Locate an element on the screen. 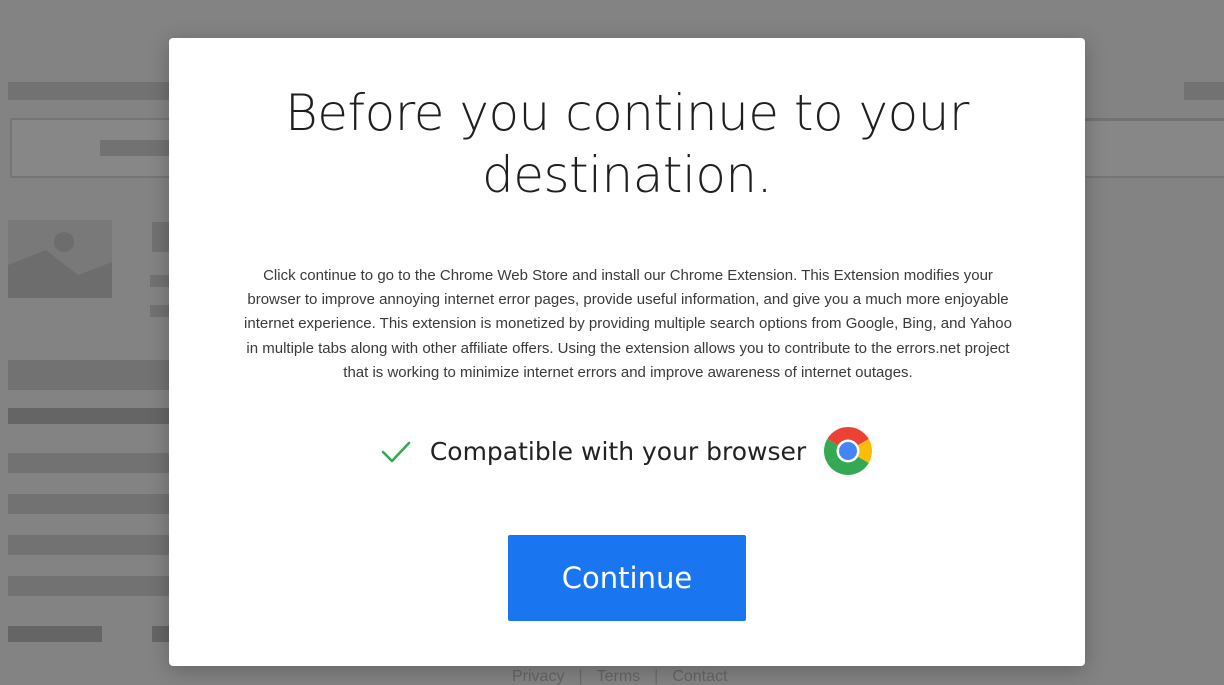 This screenshot has height=685, width=1224. chrome-icon is located at coordinates (848, 451).